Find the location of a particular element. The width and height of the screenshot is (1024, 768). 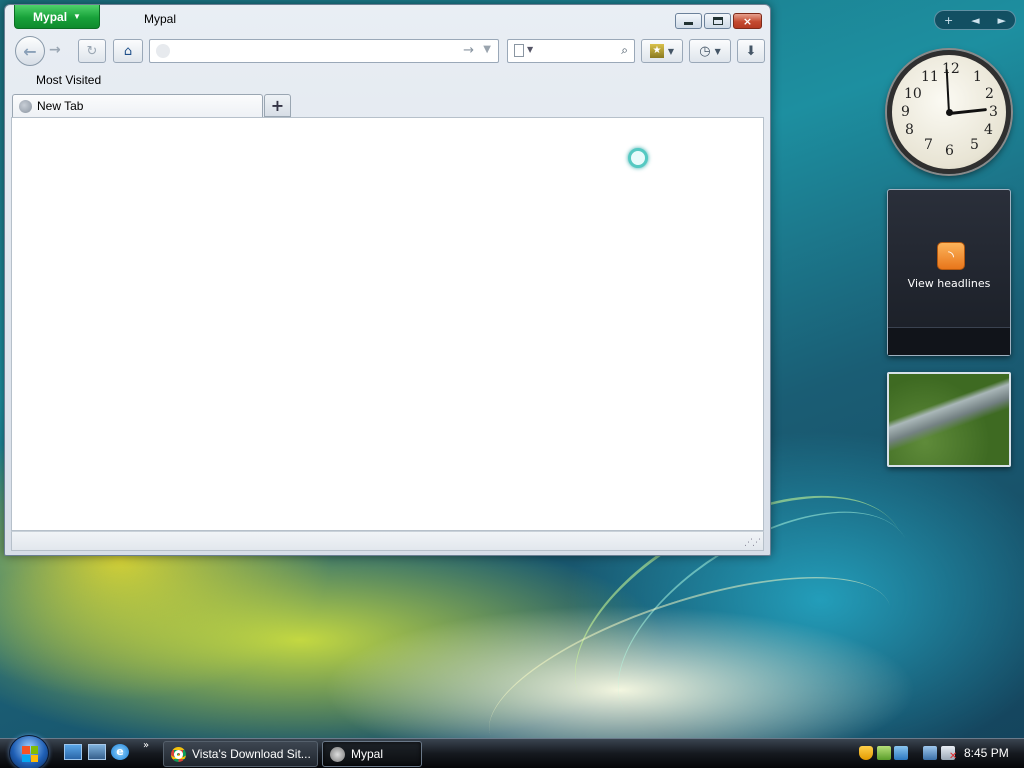

security-shield-icon is located at coordinates (866, 753).